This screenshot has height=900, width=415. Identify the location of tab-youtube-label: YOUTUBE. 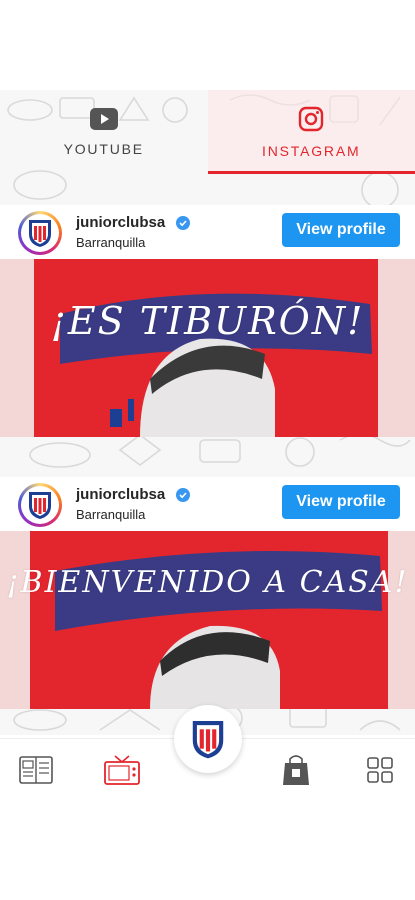
(103, 148).